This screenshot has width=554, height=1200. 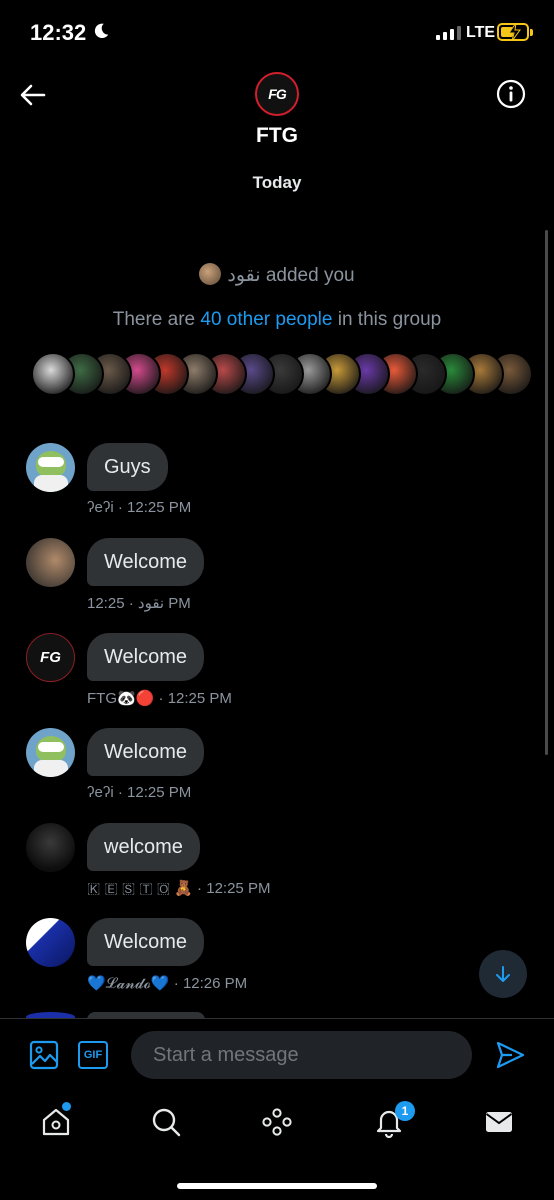 What do you see at coordinates (515, 32) in the screenshot?
I see `battery-icon` at bounding box center [515, 32].